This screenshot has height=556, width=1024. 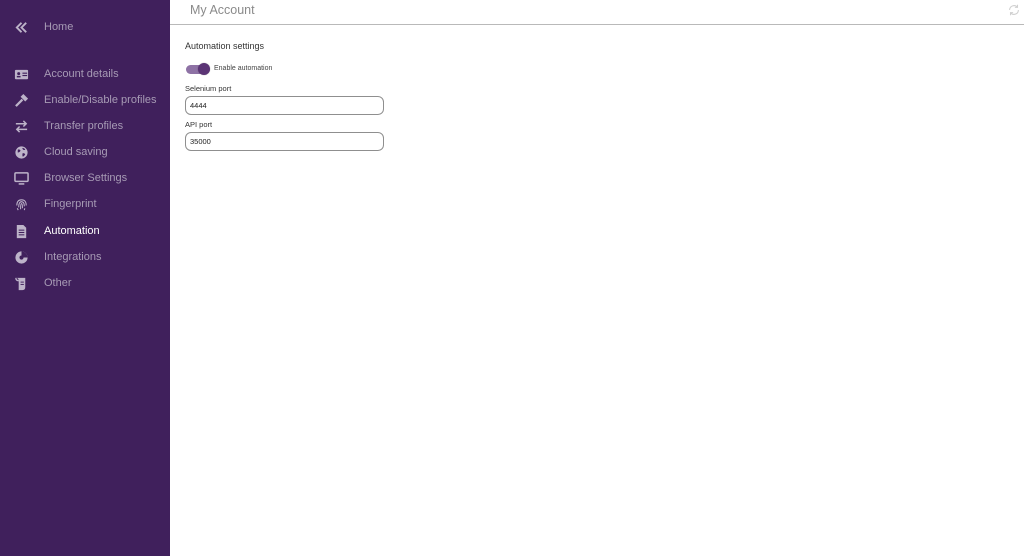 I want to click on fingerprint-icon, so click(x=21, y=204).